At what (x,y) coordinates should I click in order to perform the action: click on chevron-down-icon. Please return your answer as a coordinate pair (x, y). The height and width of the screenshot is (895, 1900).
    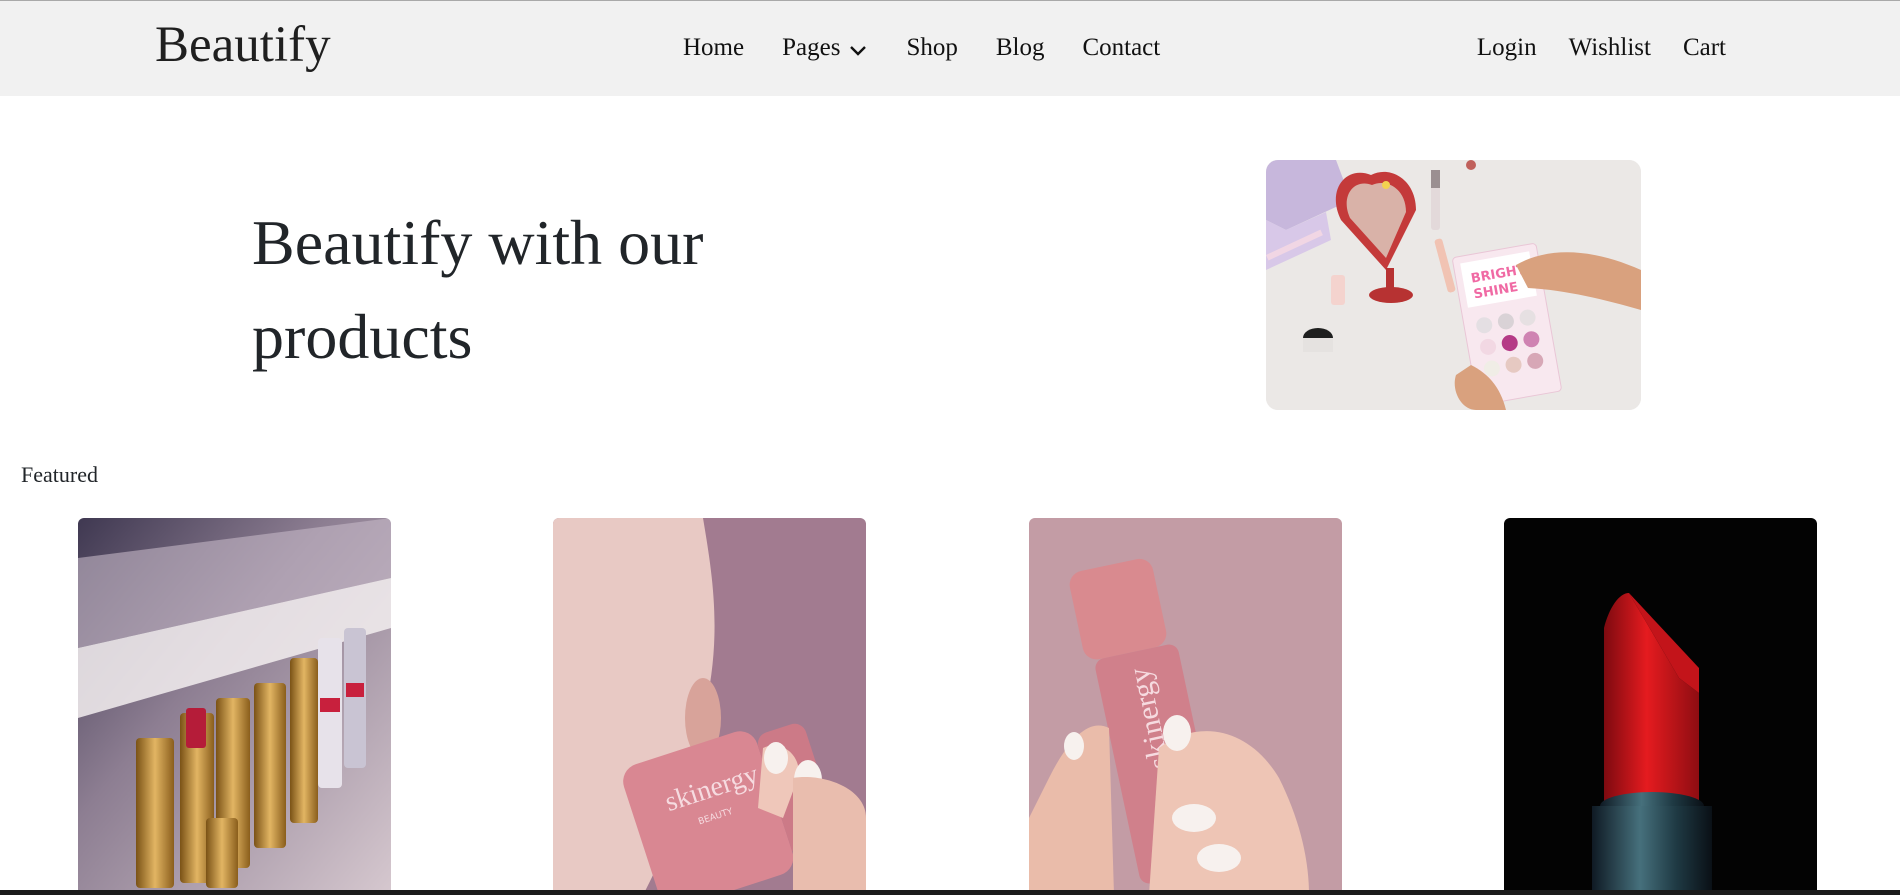
    Looking at the image, I should click on (858, 50).